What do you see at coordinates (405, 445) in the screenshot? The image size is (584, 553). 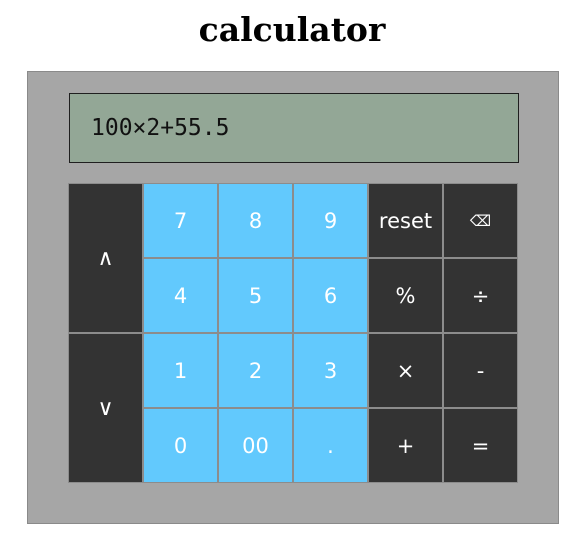 I see `plus-button: +` at bounding box center [405, 445].